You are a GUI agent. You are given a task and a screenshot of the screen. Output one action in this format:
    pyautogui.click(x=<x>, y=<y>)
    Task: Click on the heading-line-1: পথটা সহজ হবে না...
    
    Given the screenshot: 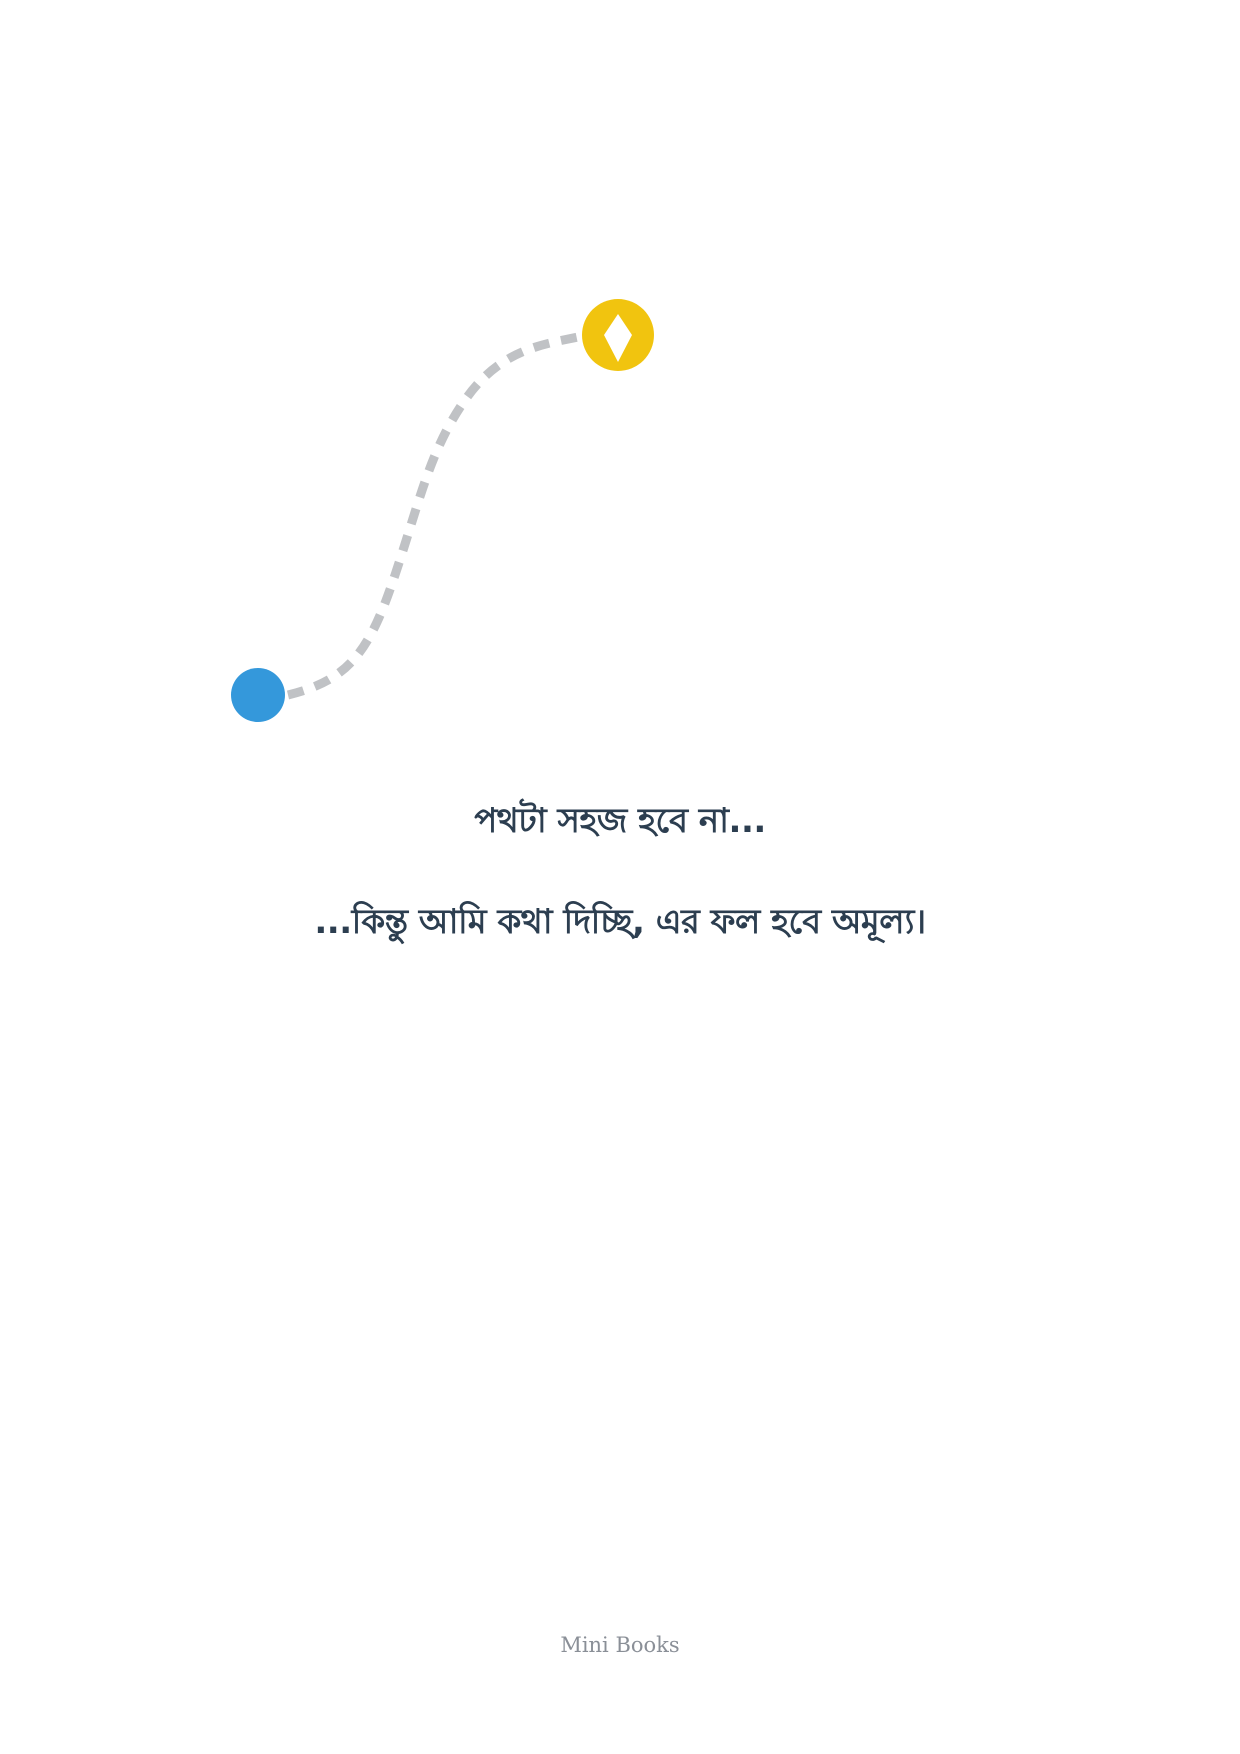 What is the action you would take?
    pyautogui.click(x=620, y=821)
    